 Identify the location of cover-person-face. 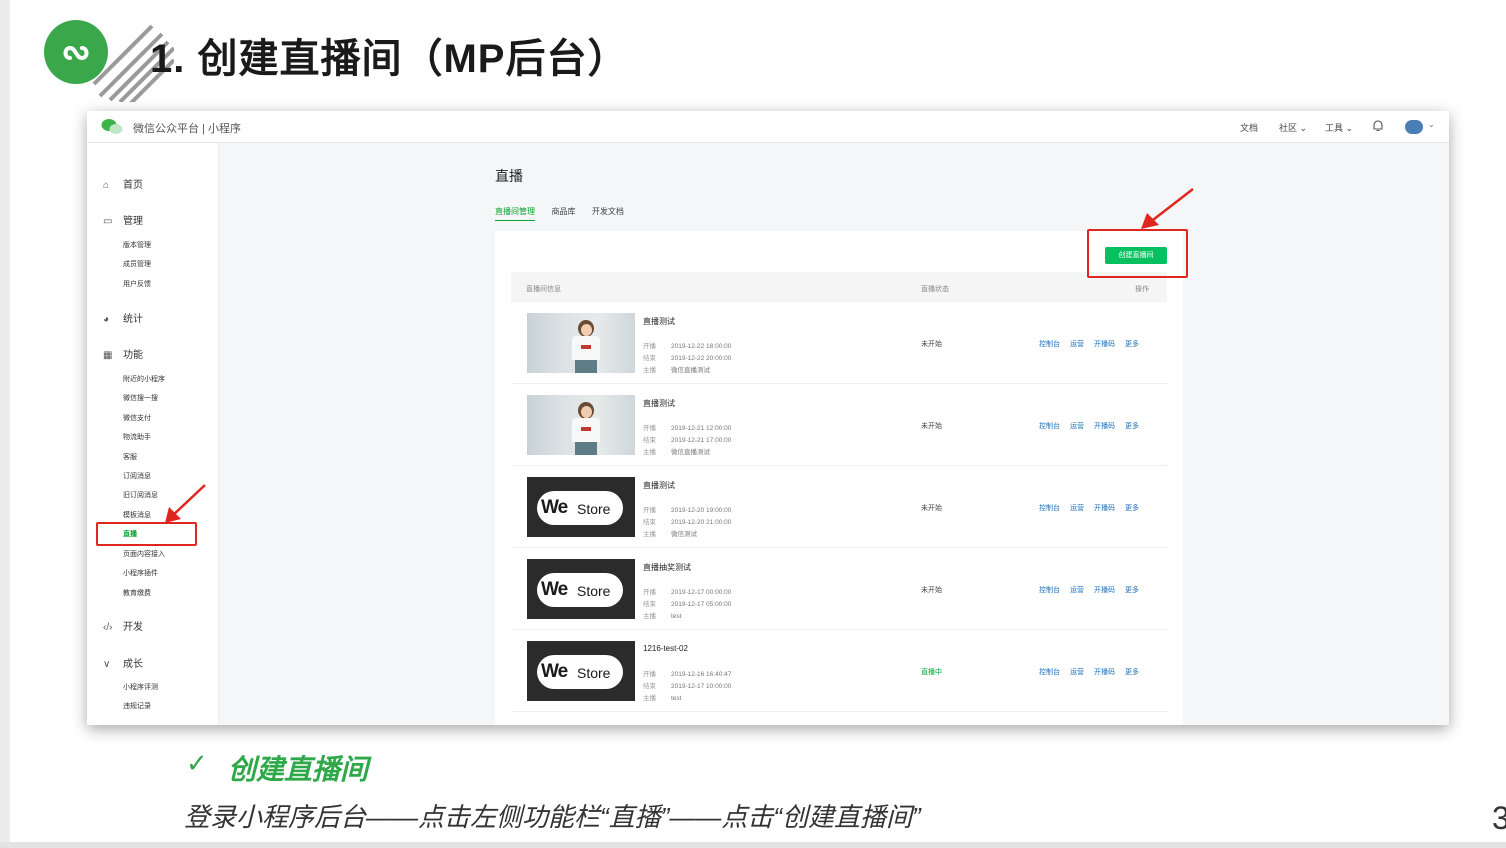
(586, 412).